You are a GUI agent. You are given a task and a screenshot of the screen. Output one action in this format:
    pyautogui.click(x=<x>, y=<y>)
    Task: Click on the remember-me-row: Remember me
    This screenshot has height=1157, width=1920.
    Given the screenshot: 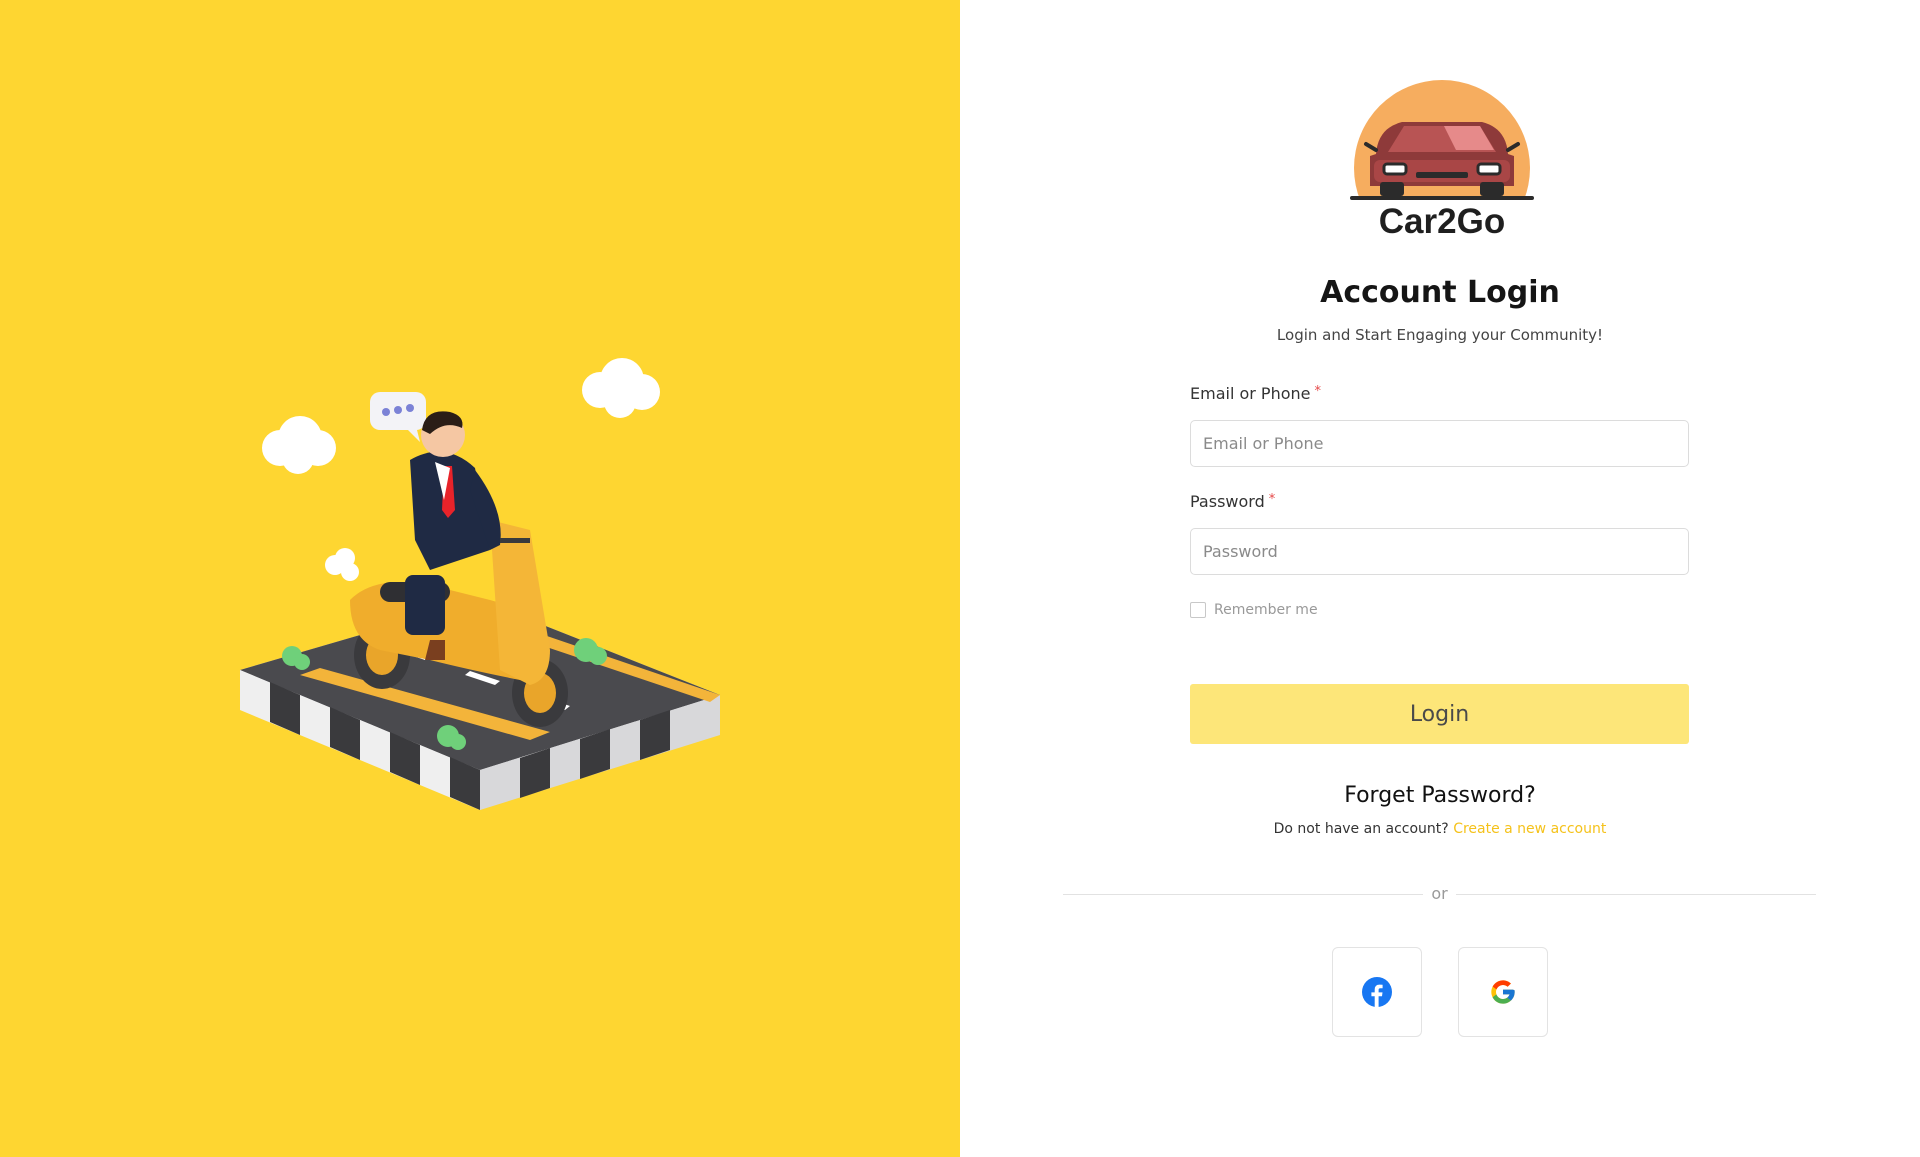 What is the action you would take?
    pyautogui.click(x=1254, y=610)
    